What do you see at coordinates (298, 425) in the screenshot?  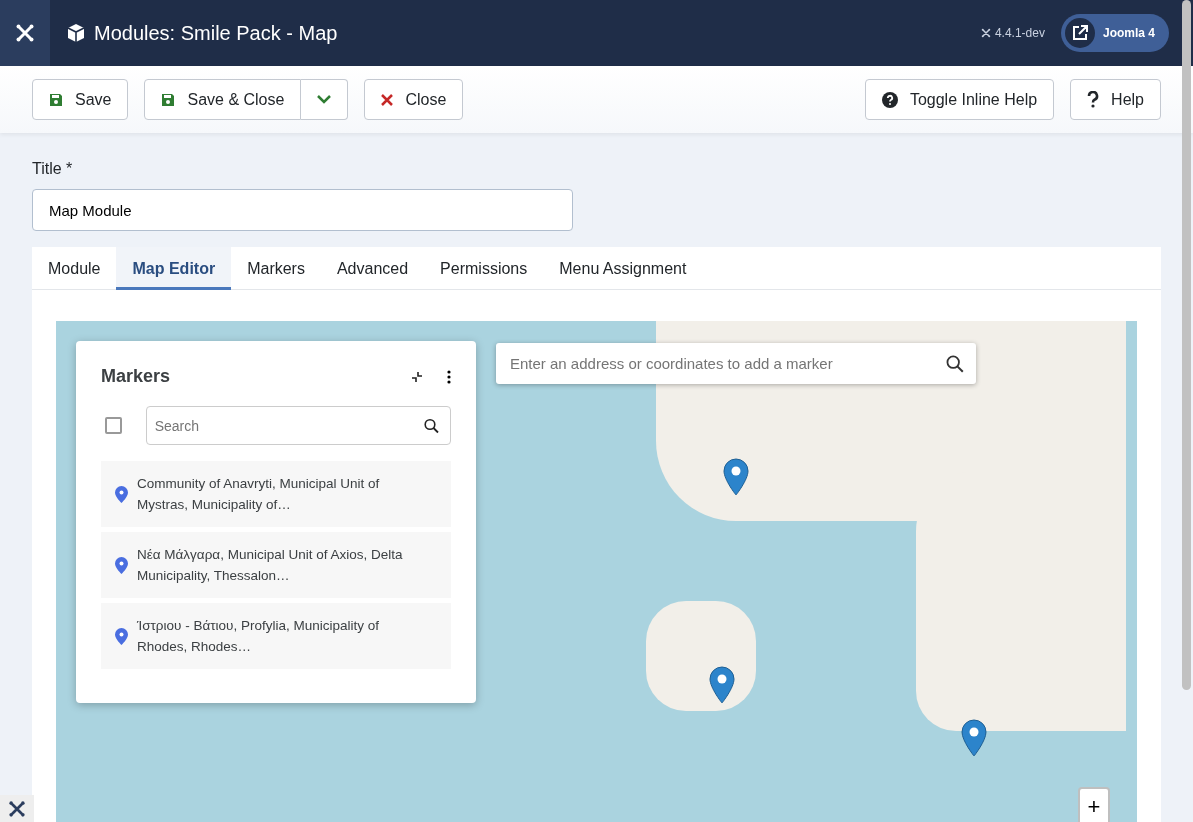 I see `search-field: Search` at bounding box center [298, 425].